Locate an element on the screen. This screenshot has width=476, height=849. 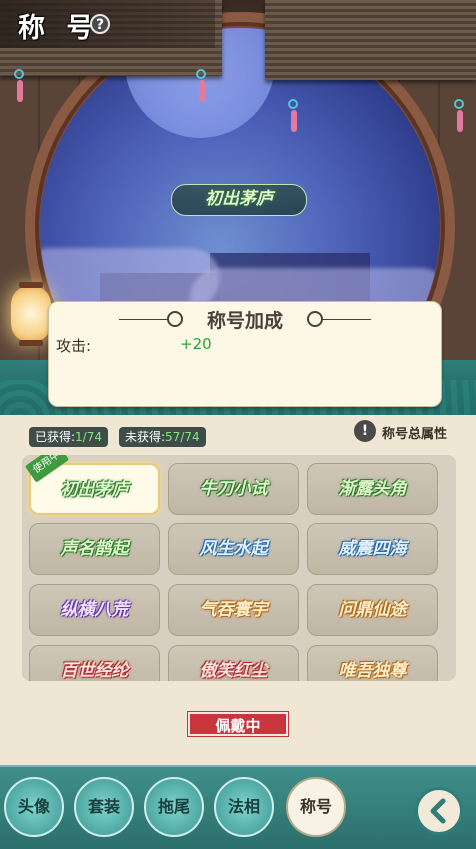
header: 称 号 ? is located at coordinates (107, 24).